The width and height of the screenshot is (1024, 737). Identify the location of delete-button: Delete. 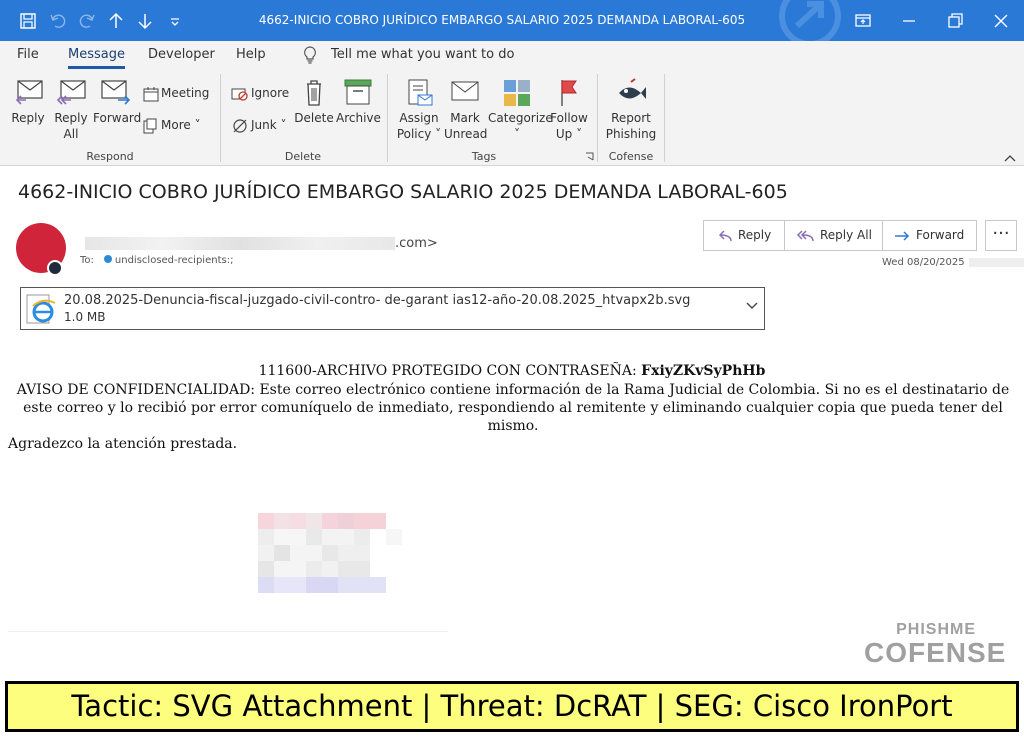
(314, 102).